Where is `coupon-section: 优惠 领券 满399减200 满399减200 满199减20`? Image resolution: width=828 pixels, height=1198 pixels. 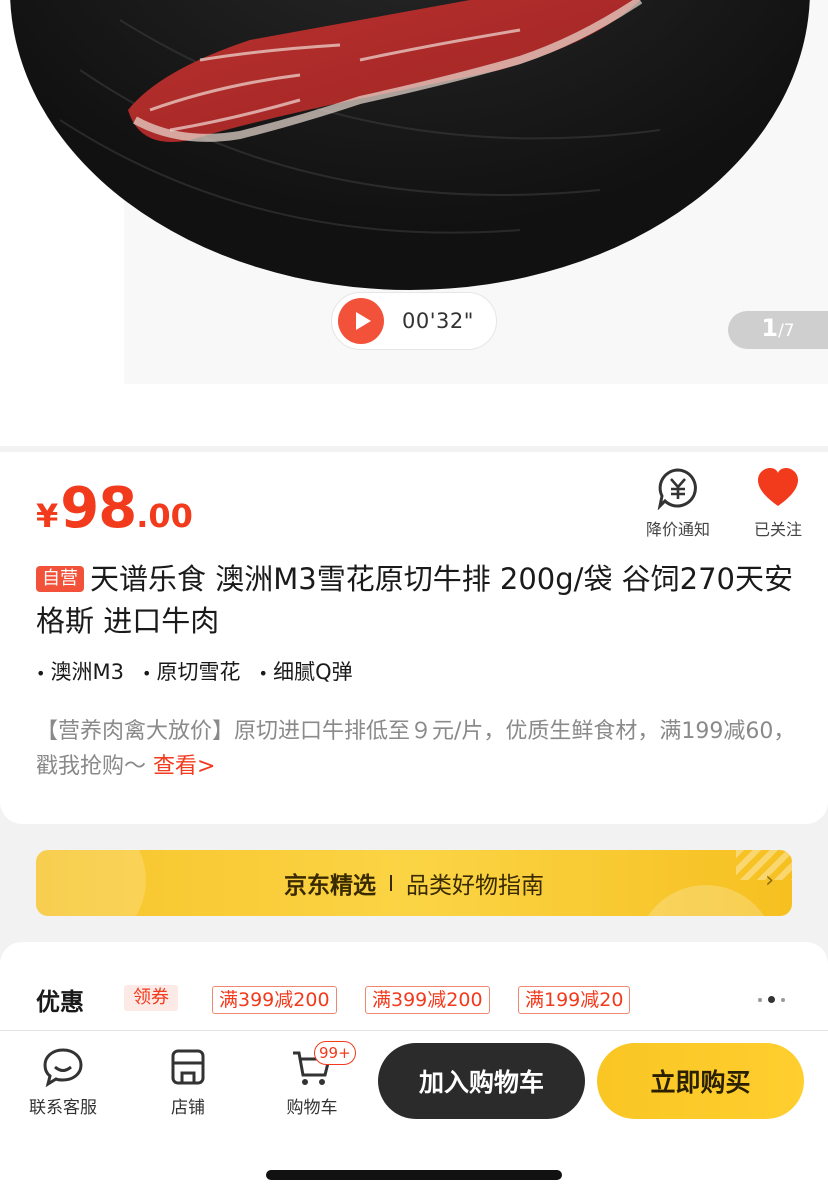
coupon-section: 优惠 领券 满399减200 满399减200 满199减20 is located at coordinates (414, 992).